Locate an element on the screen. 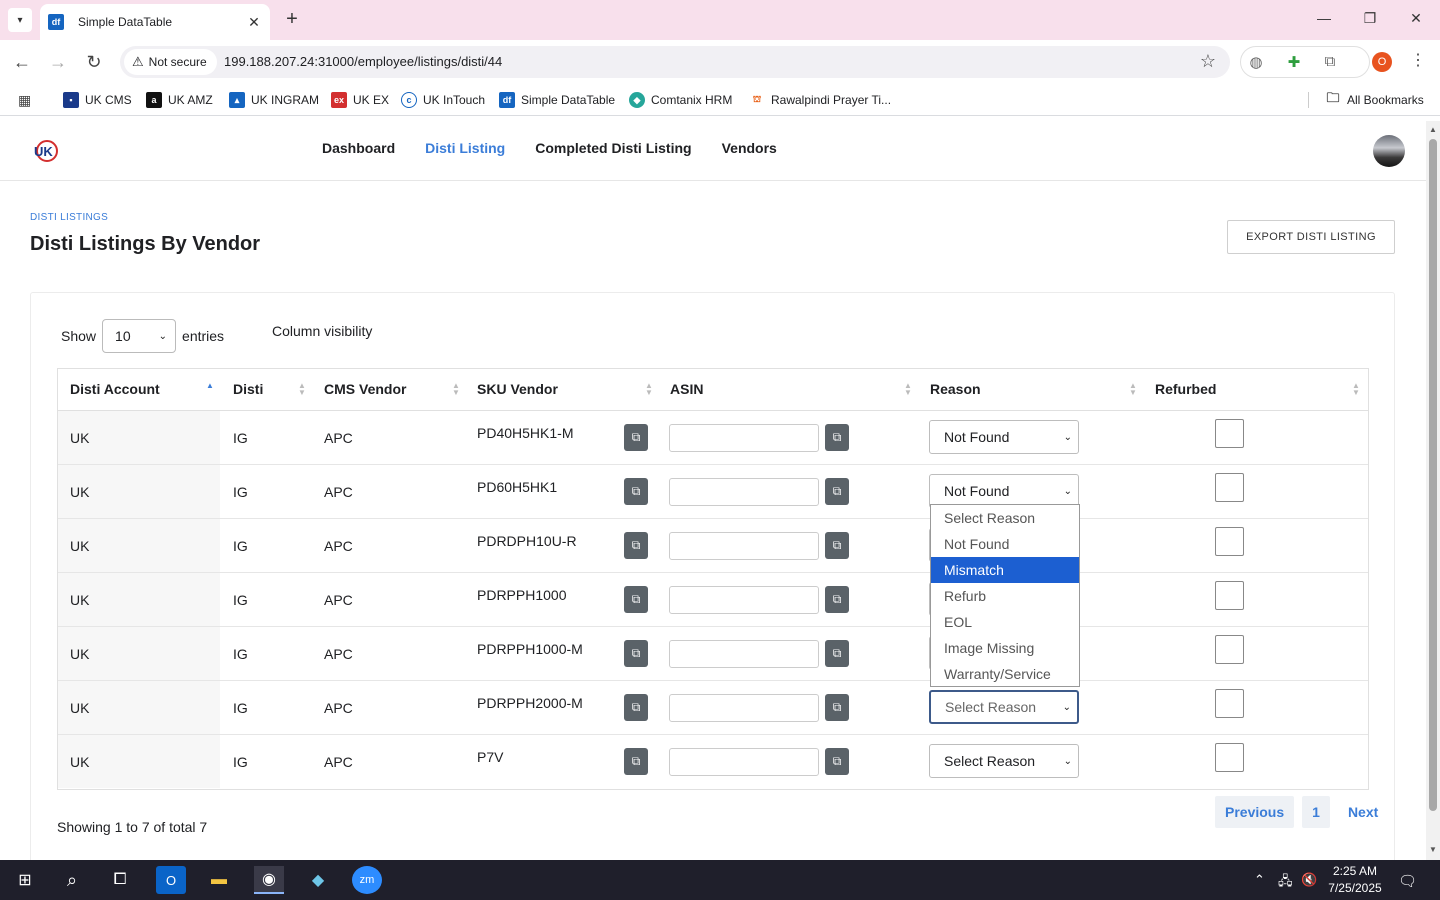 This screenshot has width=1440, height=900. minimize-button: — is located at coordinates (1324, 18).